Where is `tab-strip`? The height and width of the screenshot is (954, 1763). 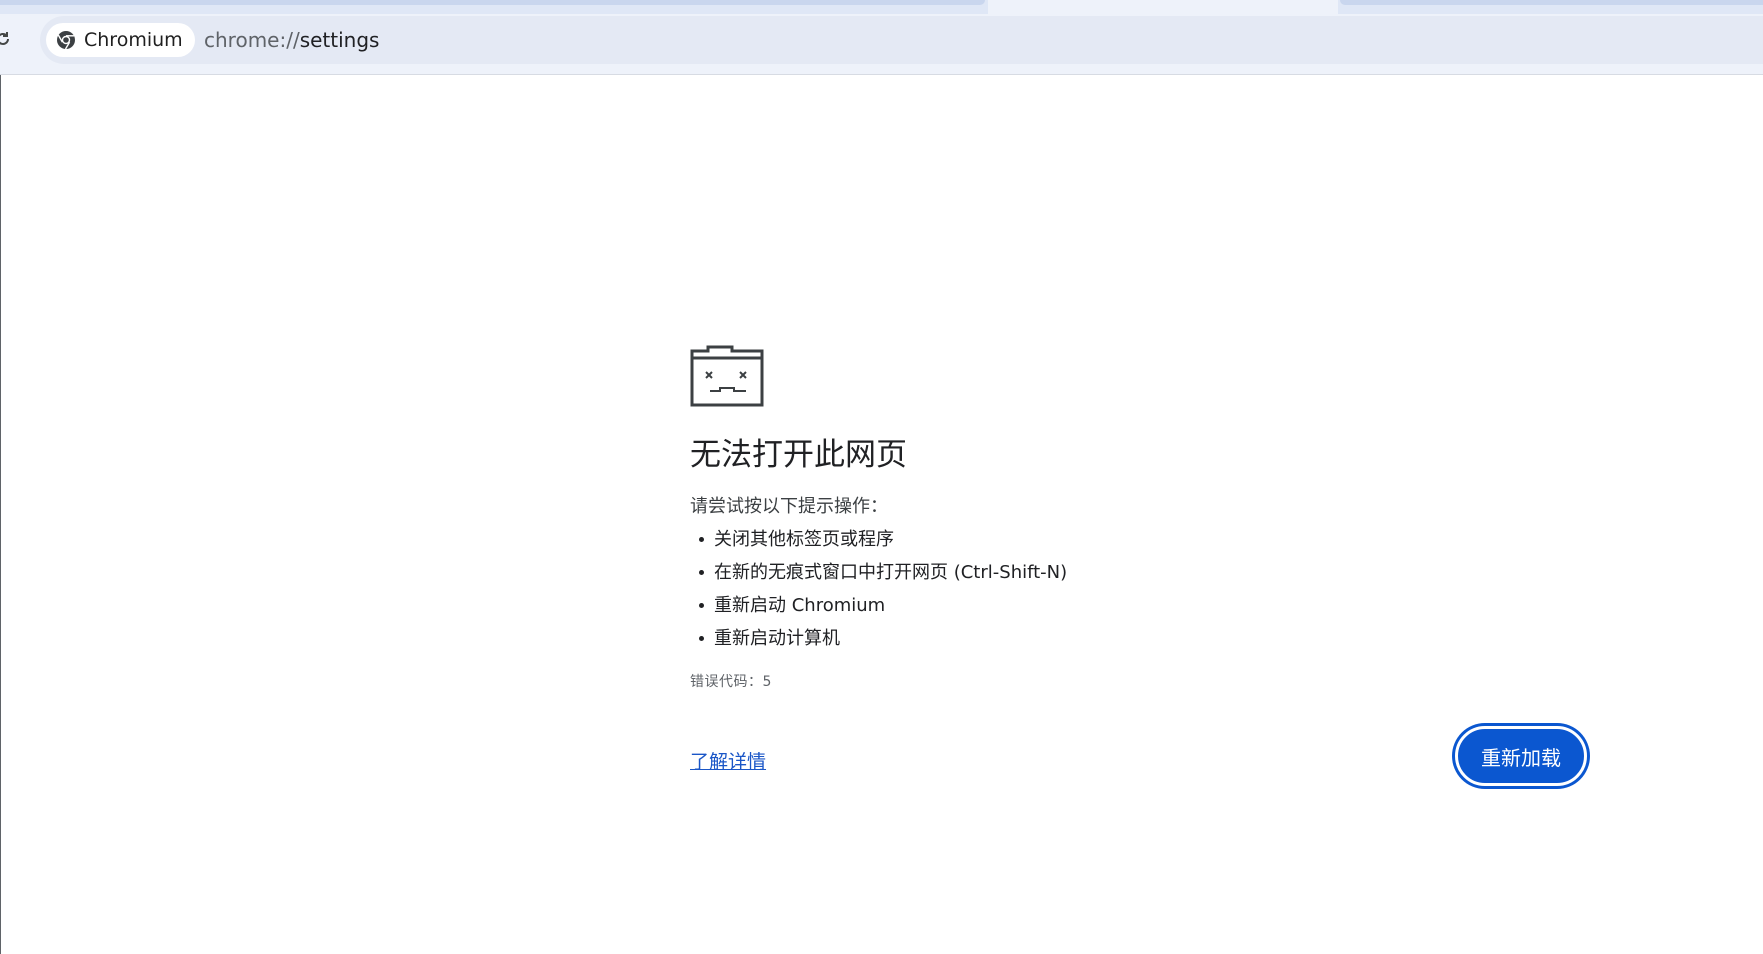 tab-strip is located at coordinates (881, 7).